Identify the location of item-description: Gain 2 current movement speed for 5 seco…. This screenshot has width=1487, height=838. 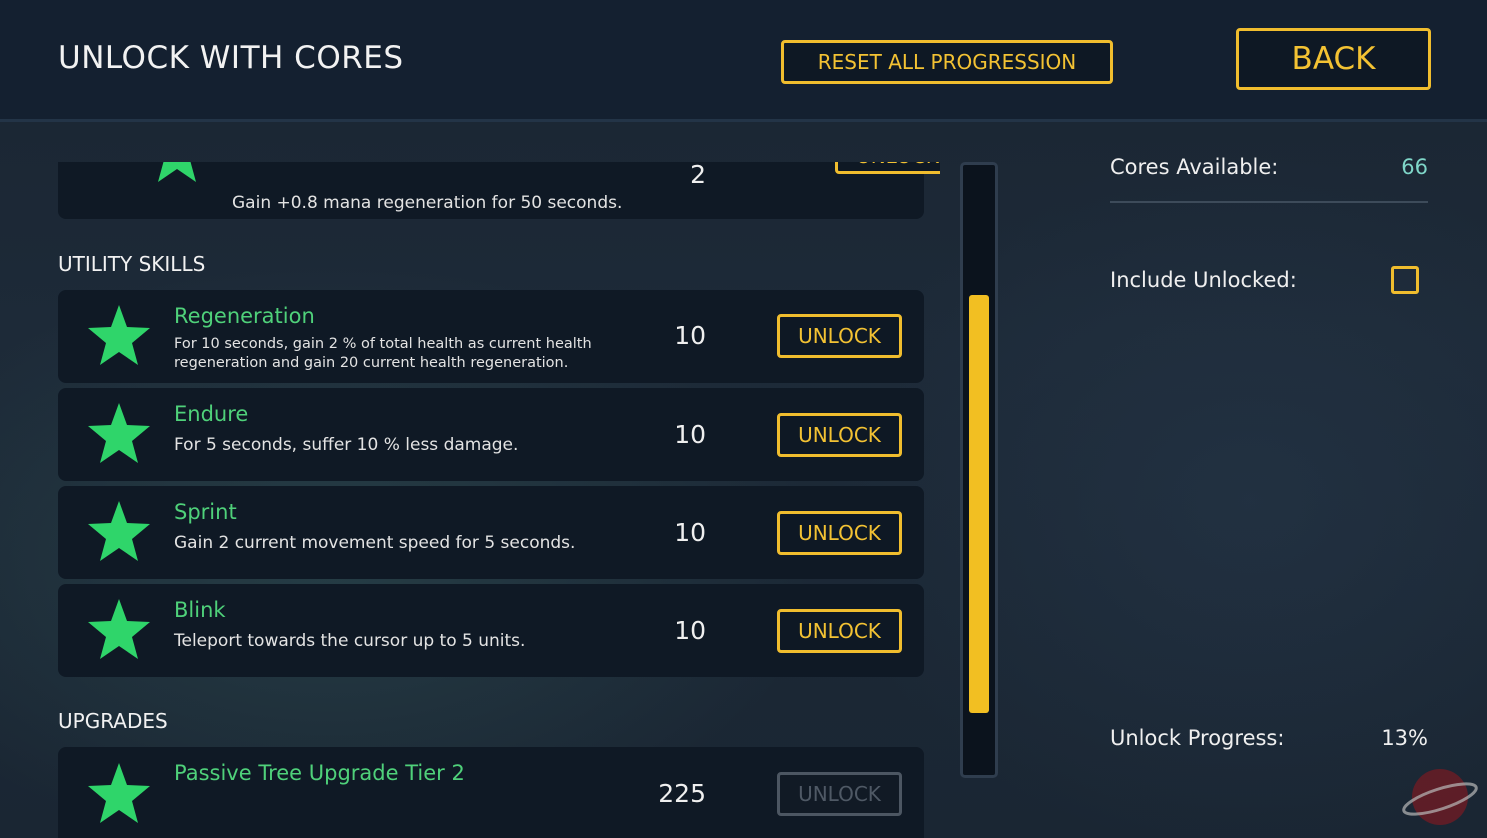
(375, 543).